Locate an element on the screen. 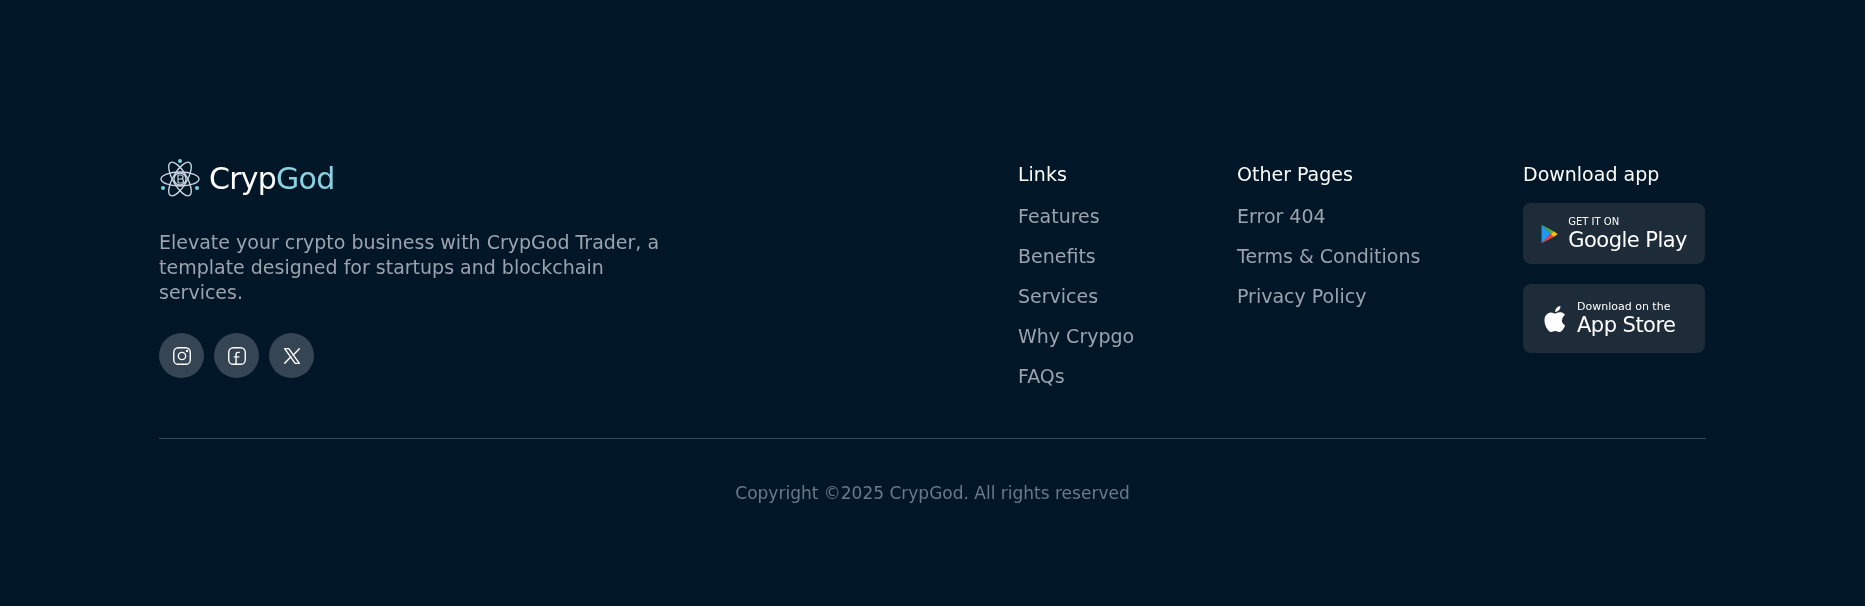 The image size is (1865, 606). brand-name: CrypGod is located at coordinates (272, 179).